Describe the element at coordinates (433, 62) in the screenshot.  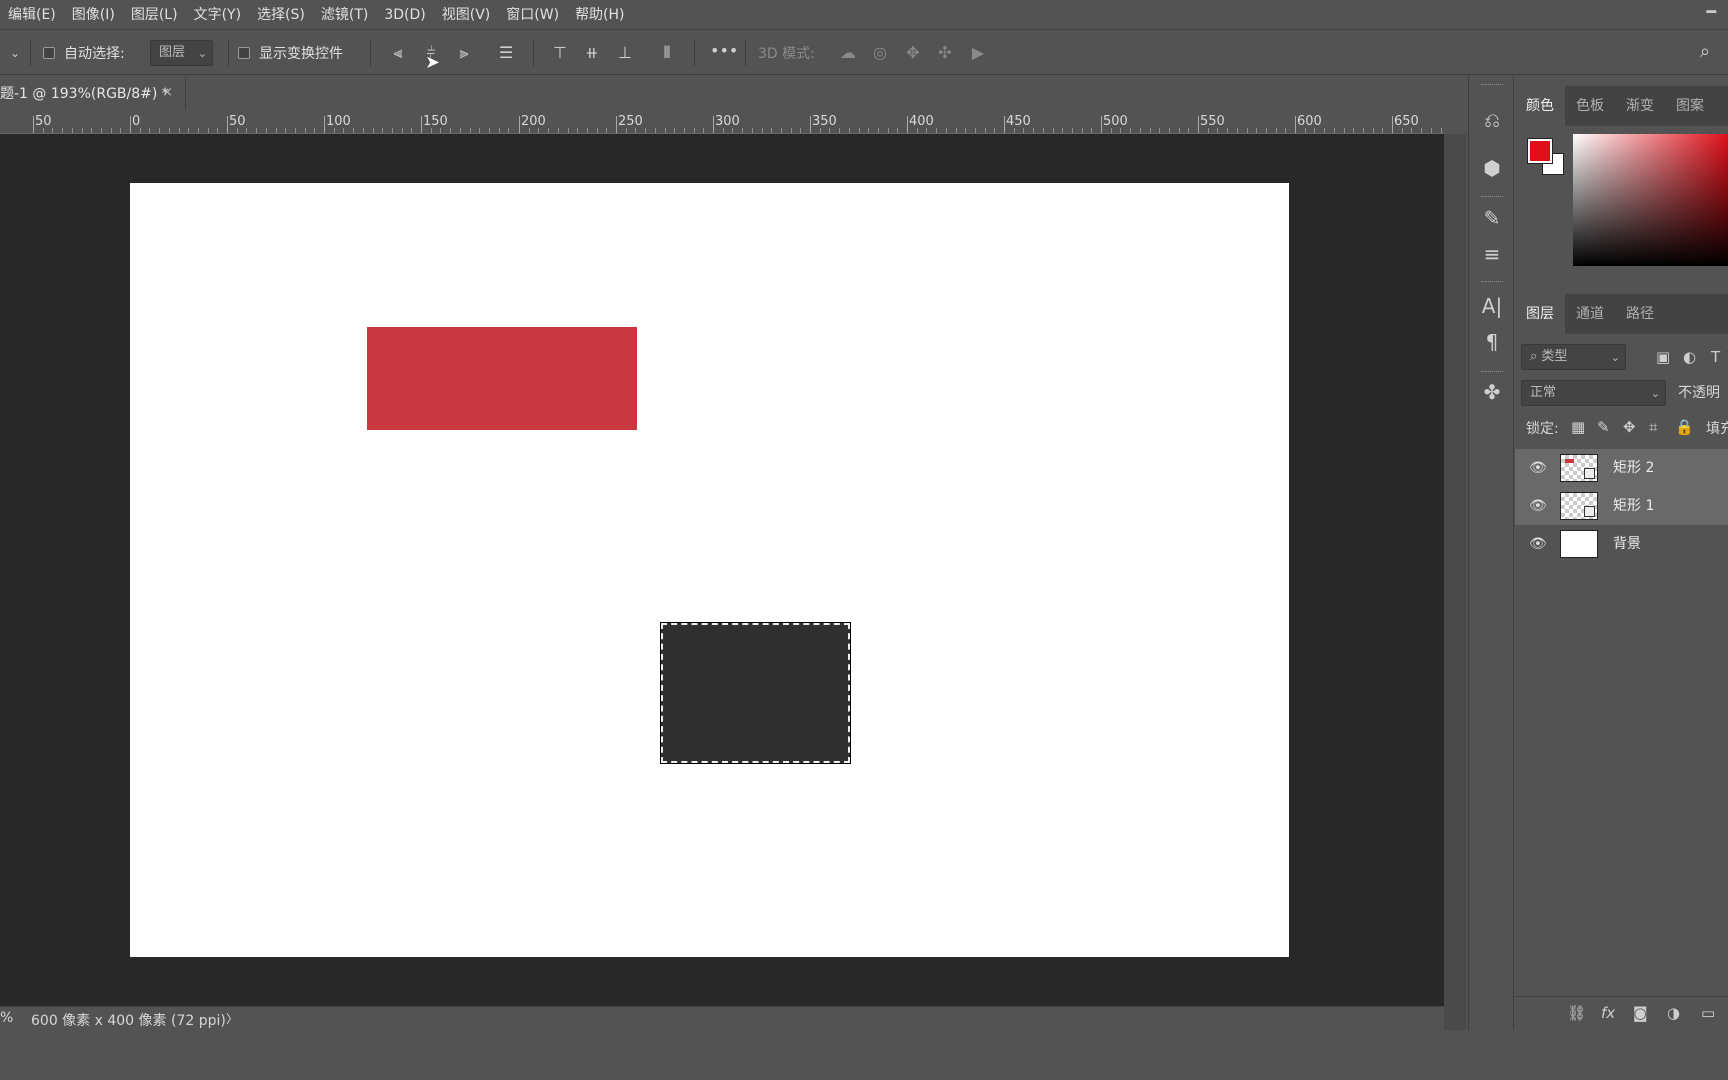
I see `mouse-cursor-icon: ➤` at that location.